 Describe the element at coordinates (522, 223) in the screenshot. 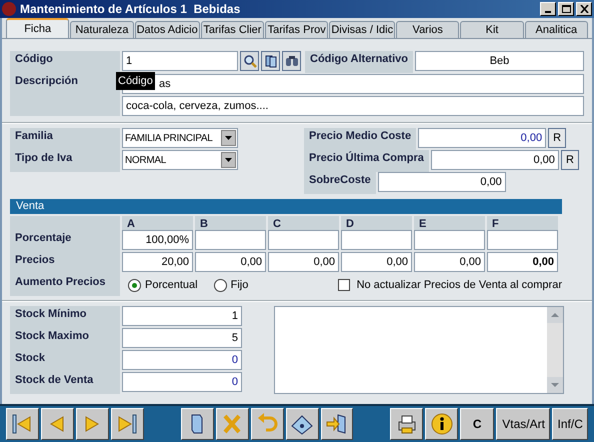

I see `column-header: F` at that location.